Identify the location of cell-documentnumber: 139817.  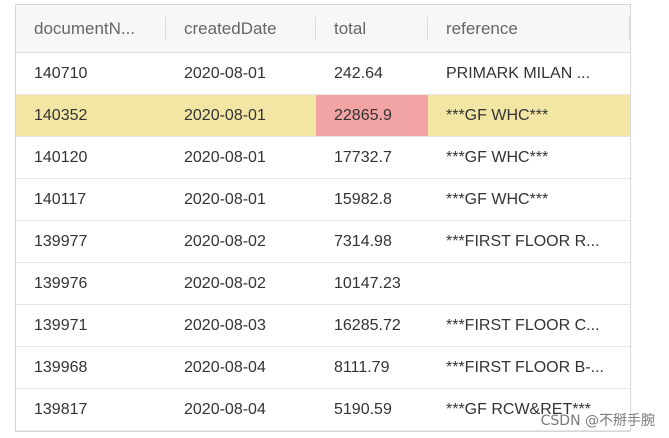
(91, 409).